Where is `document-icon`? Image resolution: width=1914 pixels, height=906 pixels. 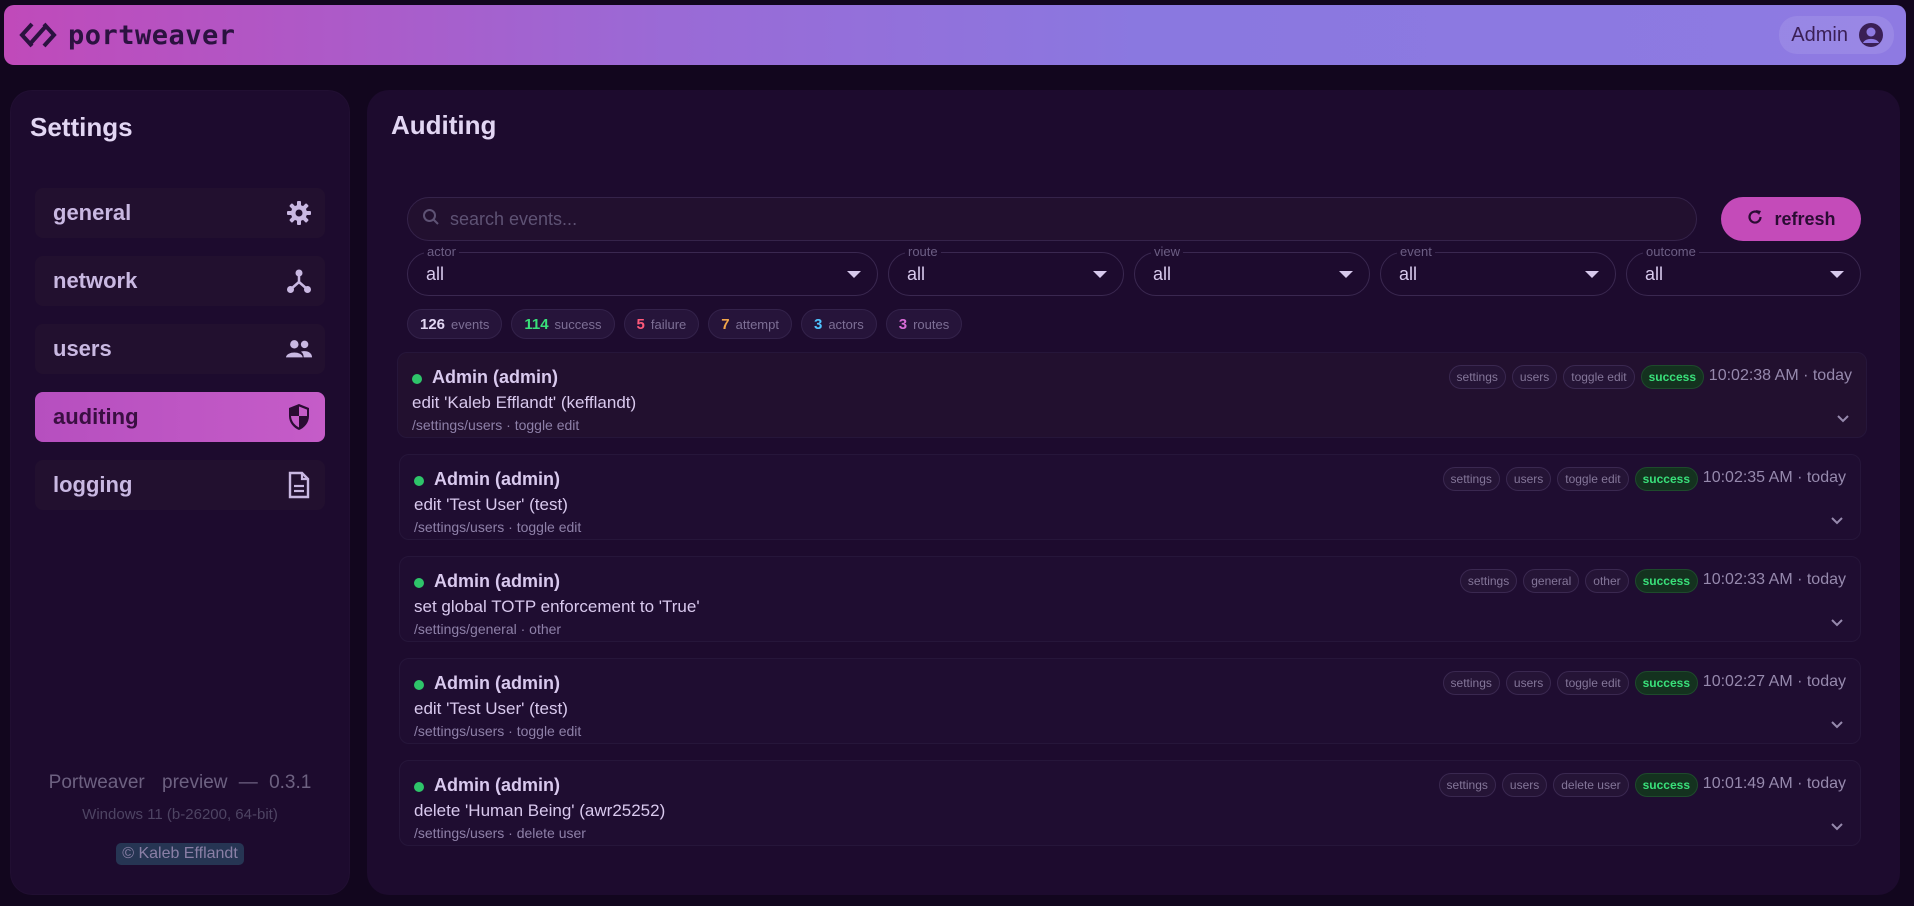 document-icon is located at coordinates (299, 485).